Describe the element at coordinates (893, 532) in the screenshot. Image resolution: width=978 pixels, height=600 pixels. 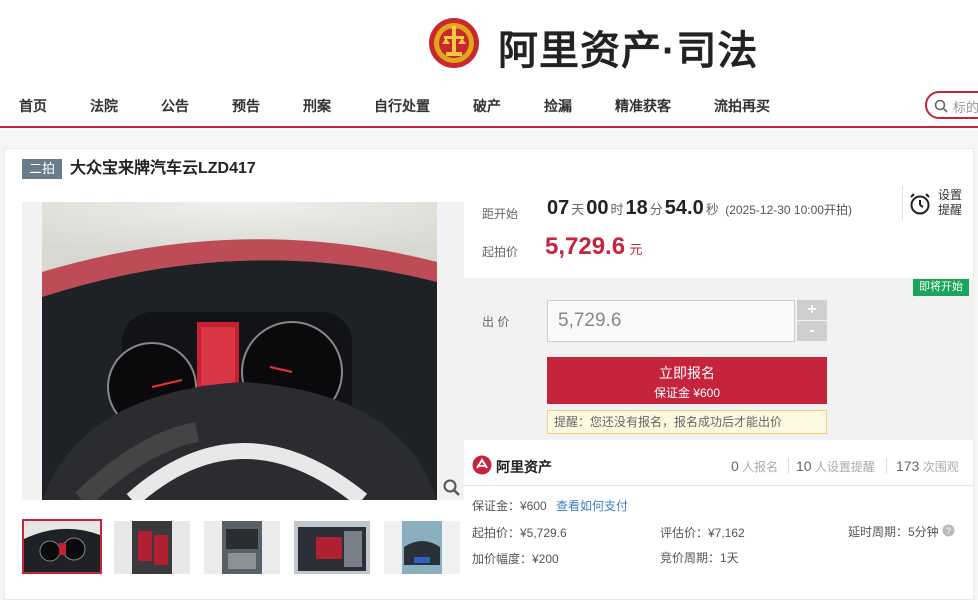
I see `delay-period-info: 延时周期：5分钟` at that location.